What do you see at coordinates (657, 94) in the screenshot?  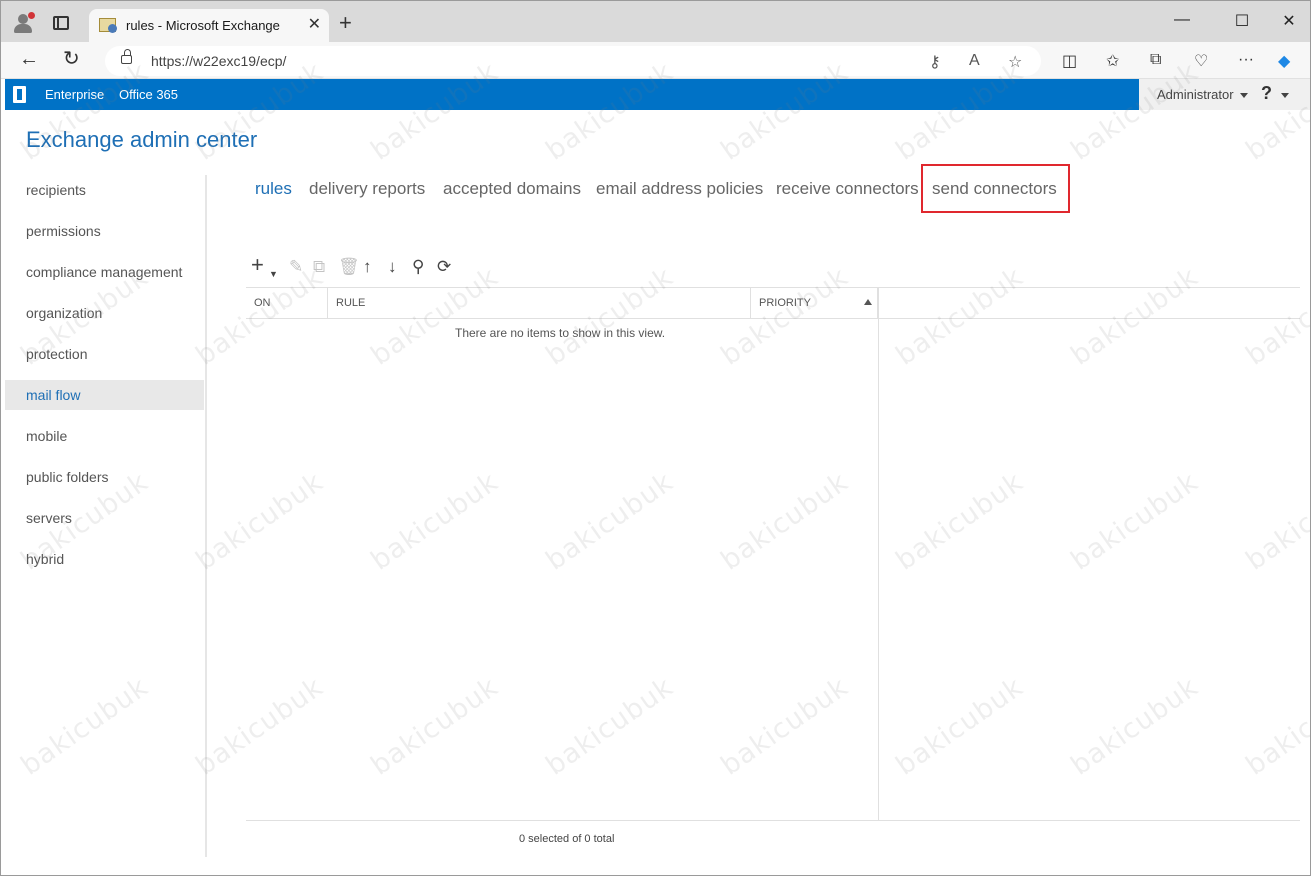 I see `top-header-bar: Enterprise Office 365 Administrator ?` at bounding box center [657, 94].